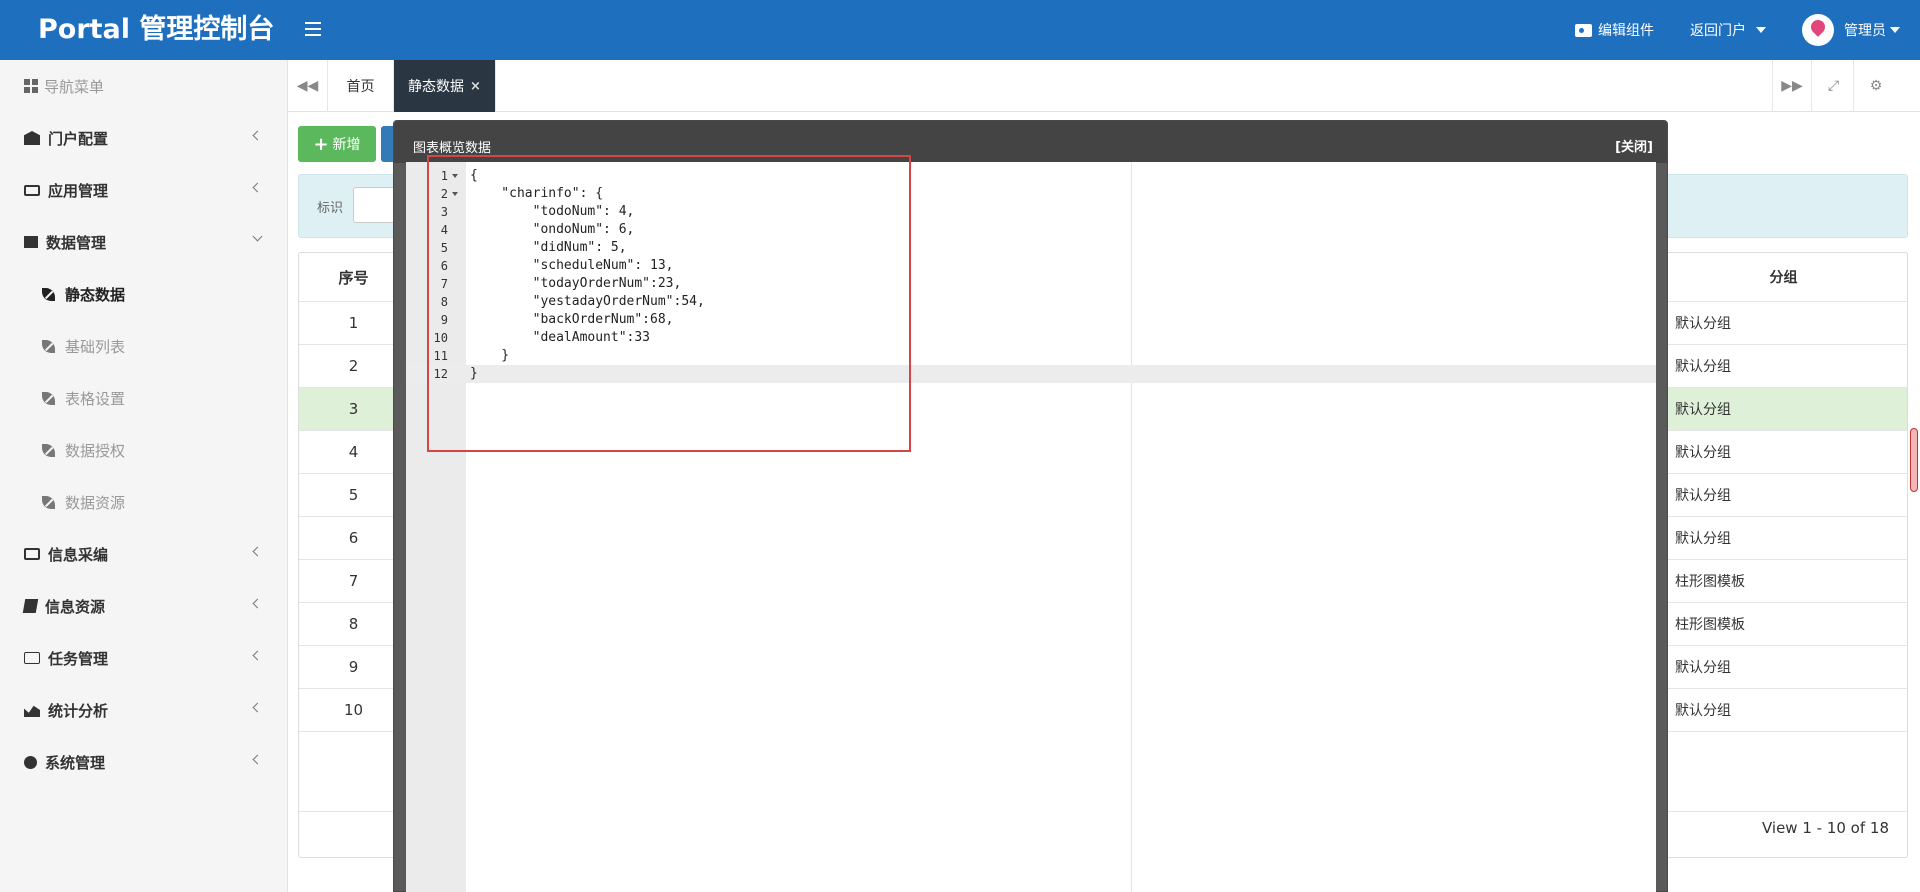 The image size is (1920, 892). Describe the element at coordinates (143, 190) in the screenshot. I see `sidebar-item-app-management: 应用管理` at that location.